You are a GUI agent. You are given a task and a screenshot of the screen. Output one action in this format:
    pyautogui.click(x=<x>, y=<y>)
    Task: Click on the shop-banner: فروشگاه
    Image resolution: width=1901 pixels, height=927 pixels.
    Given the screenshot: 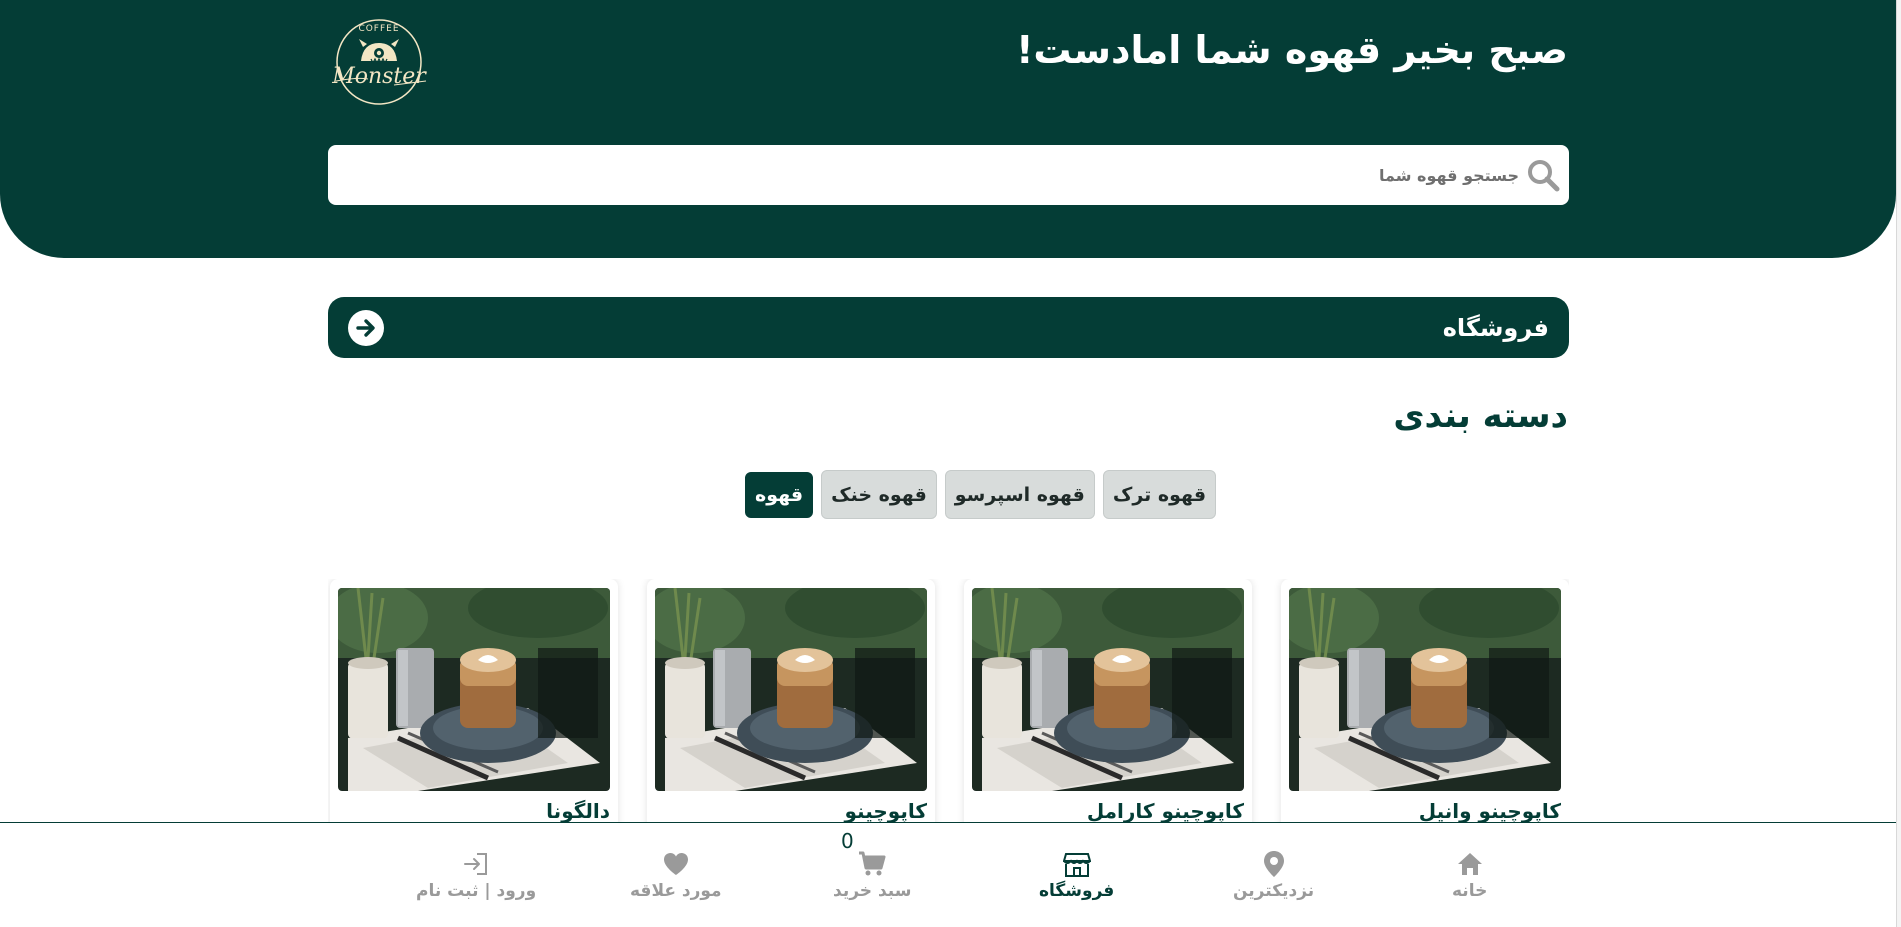 What is the action you would take?
    pyautogui.click(x=948, y=327)
    